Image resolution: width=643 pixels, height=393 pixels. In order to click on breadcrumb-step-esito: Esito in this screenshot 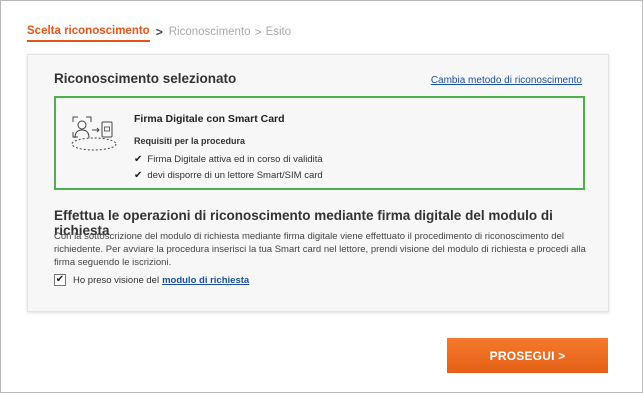, I will do `click(278, 32)`.